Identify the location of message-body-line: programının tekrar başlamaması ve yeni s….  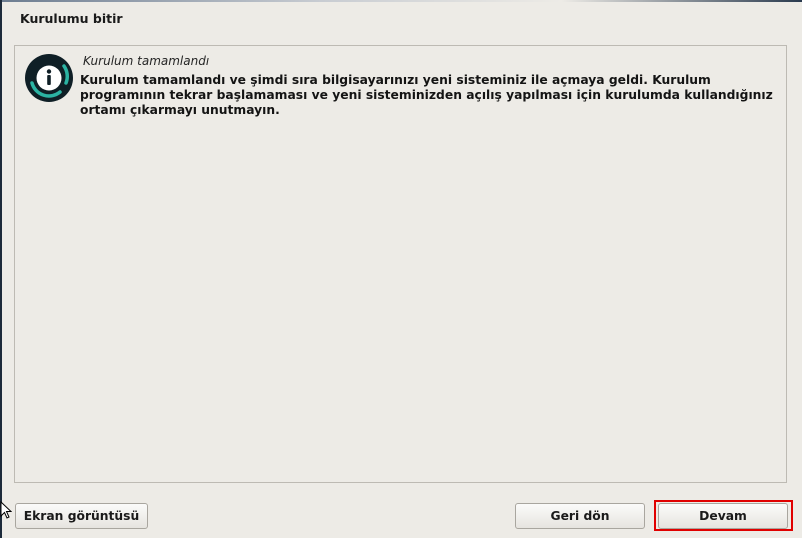
(426, 95).